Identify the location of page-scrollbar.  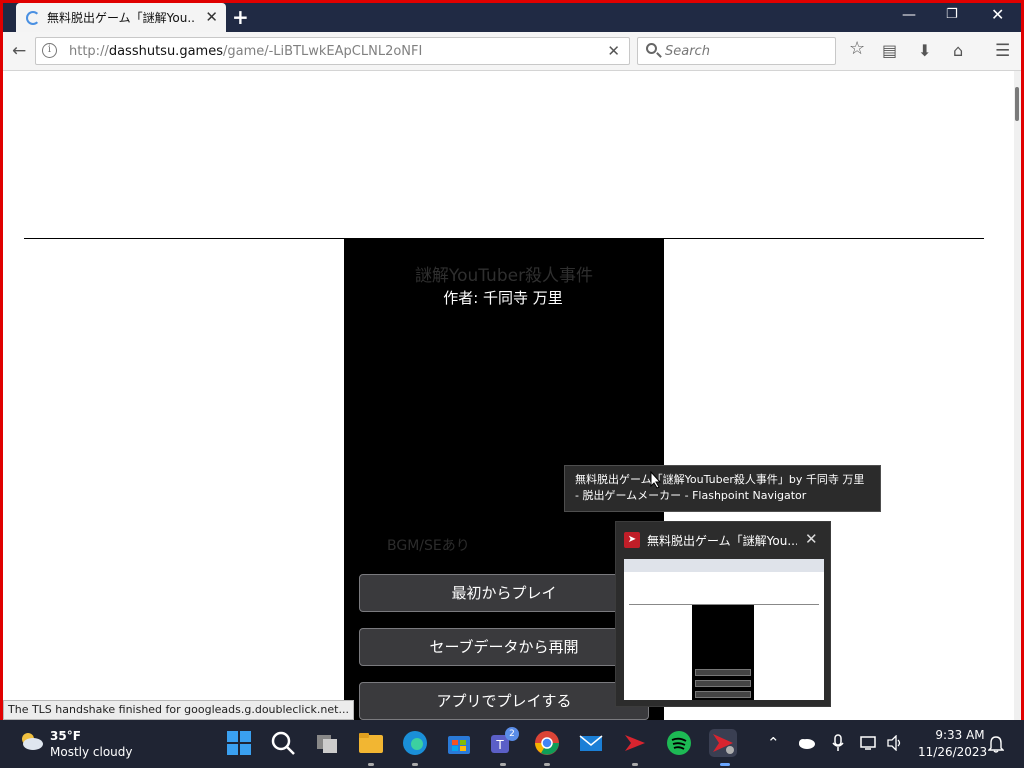
(1017, 395).